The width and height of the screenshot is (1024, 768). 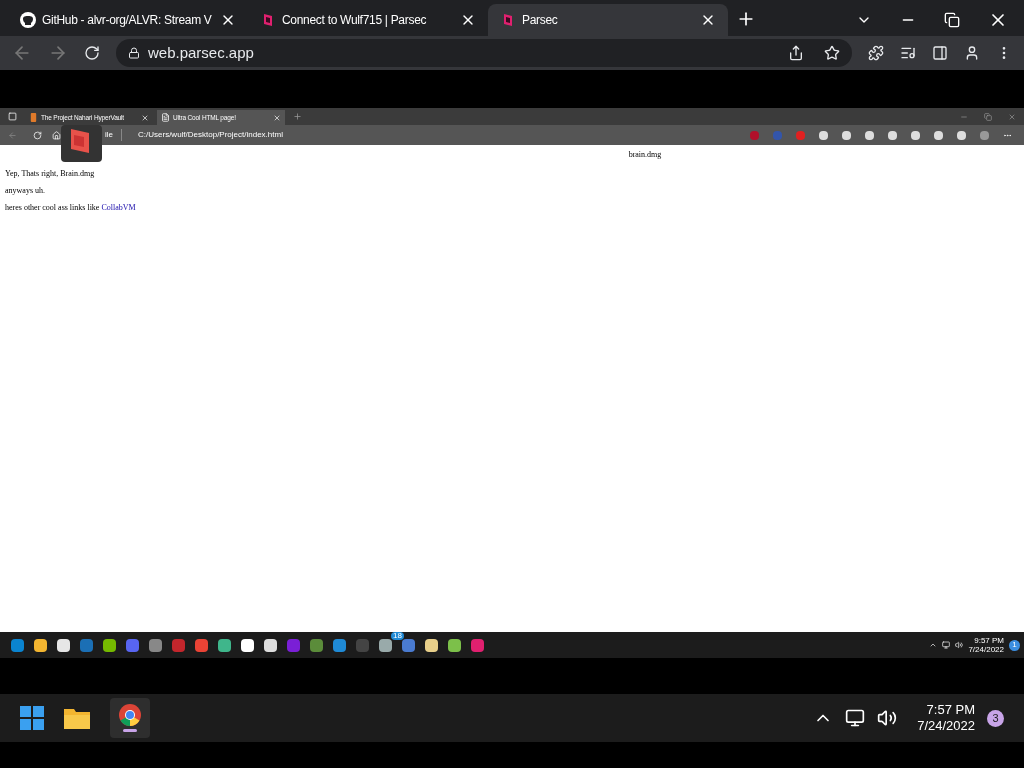 I want to click on page-text: Yep, Thats right, Brain.dmg, so click(x=50, y=174).